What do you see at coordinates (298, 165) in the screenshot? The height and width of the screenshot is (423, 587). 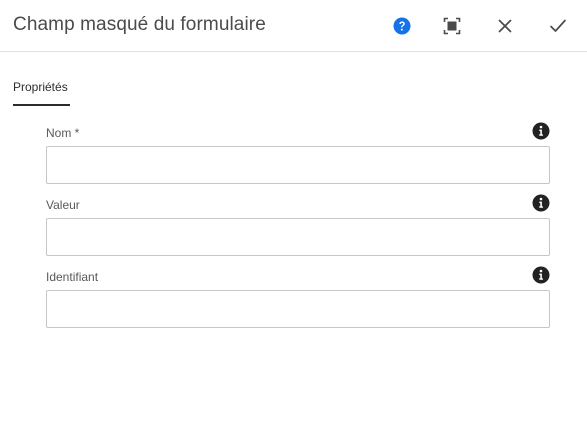 I see `name-input` at bounding box center [298, 165].